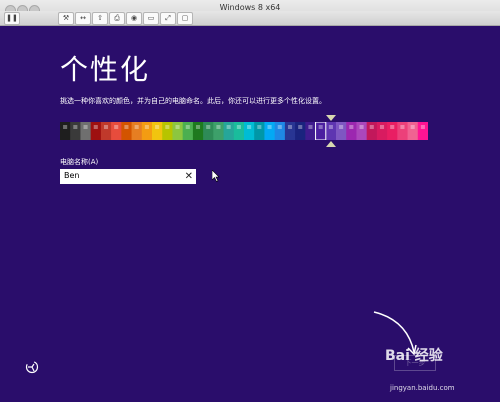 This screenshot has height=402, width=500. What do you see at coordinates (32, 367) in the screenshot?
I see `ease-of-access-icon` at bounding box center [32, 367].